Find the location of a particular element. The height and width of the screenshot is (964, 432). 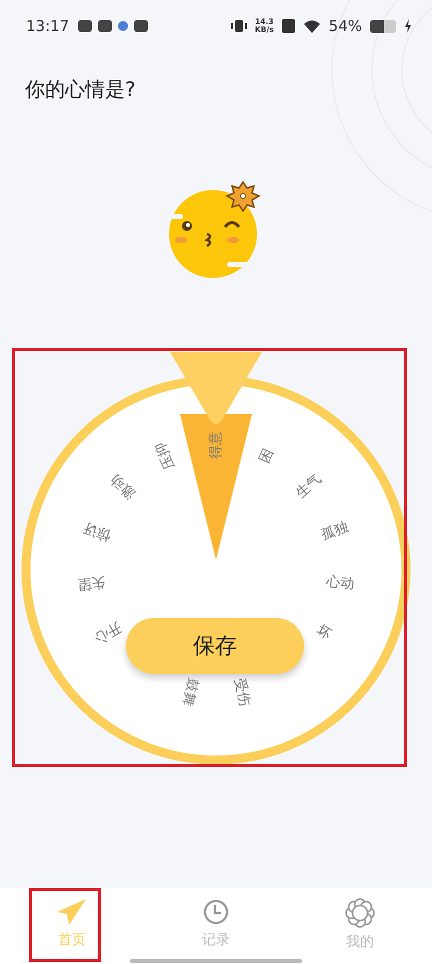

status-time: 13:17 is located at coordinates (48, 26).